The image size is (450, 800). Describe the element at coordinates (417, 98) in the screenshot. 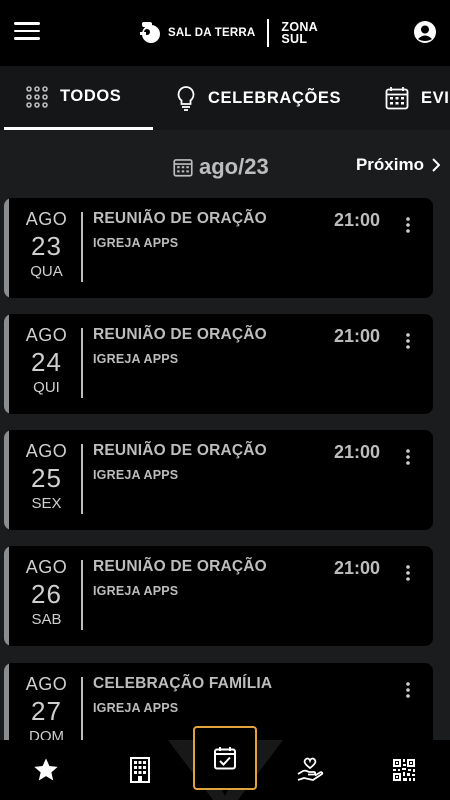

I see `tab-eventos: EVI` at that location.